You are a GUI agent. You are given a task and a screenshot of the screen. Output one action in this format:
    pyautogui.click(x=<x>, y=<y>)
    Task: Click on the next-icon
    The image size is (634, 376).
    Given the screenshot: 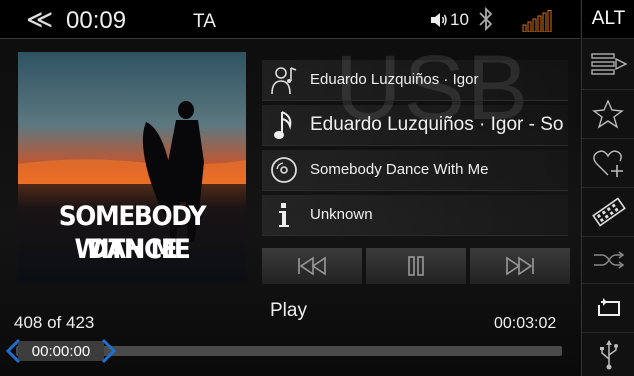 What is the action you would take?
    pyautogui.click(x=520, y=266)
    